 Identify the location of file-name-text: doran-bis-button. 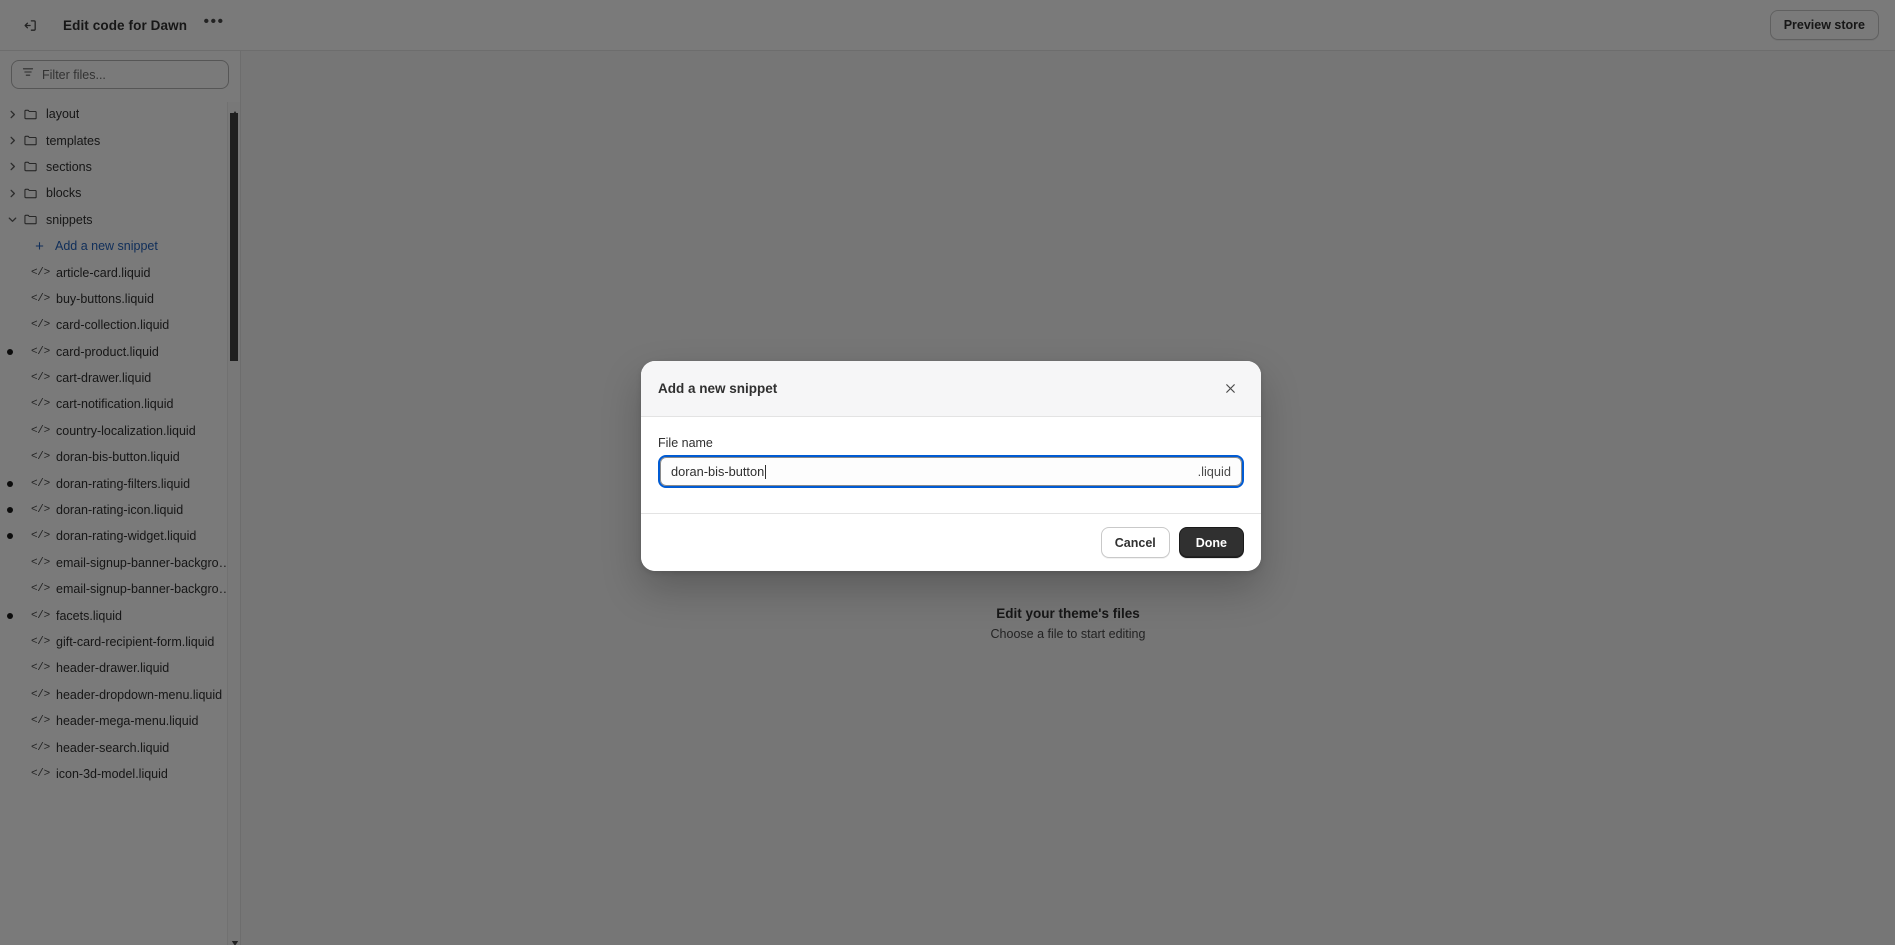
(718, 471).